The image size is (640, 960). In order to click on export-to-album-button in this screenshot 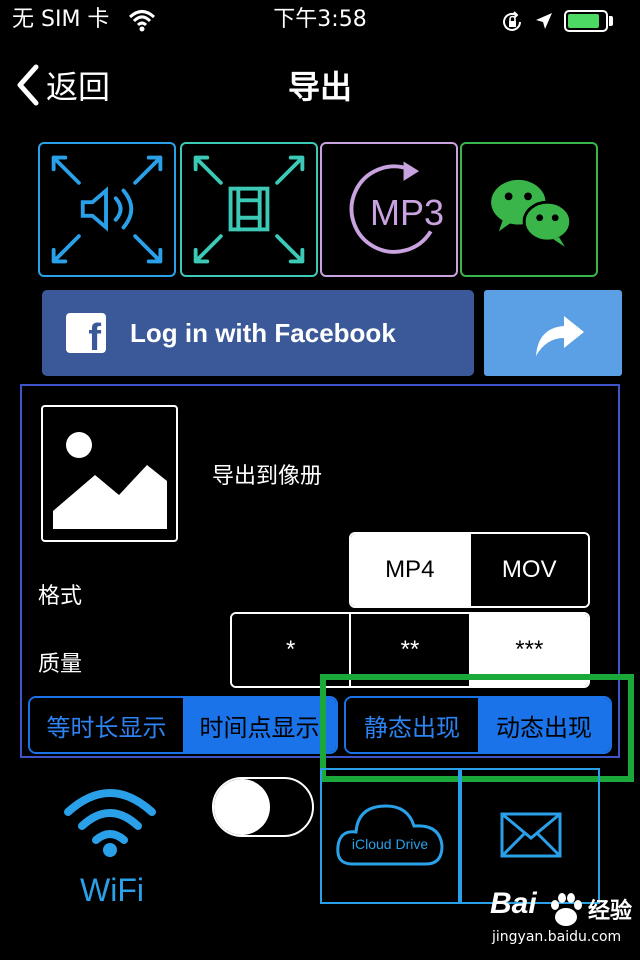, I will do `click(109, 473)`.